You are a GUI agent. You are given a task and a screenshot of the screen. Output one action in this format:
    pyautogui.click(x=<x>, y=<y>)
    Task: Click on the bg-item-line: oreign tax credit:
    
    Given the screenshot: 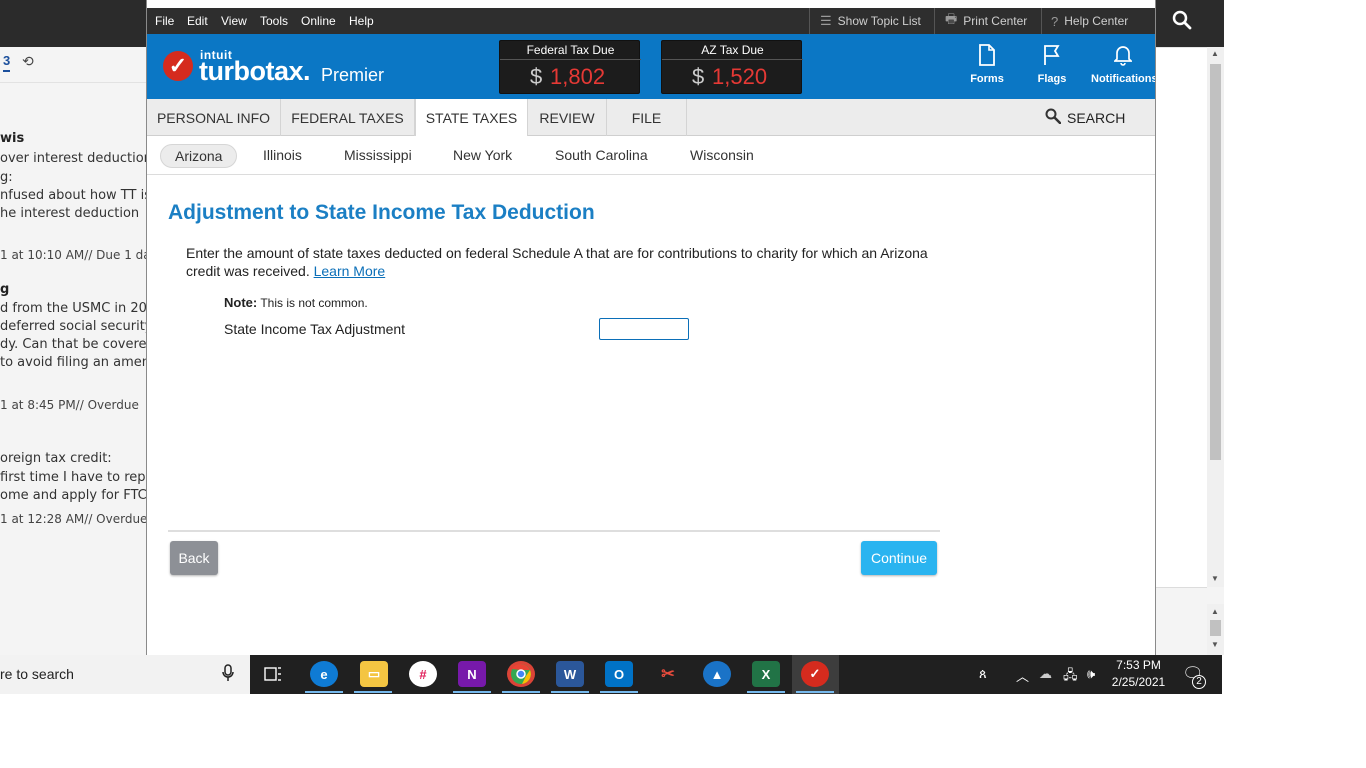 What is the action you would take?
    pyautogui.click(x=56, y=458)
    